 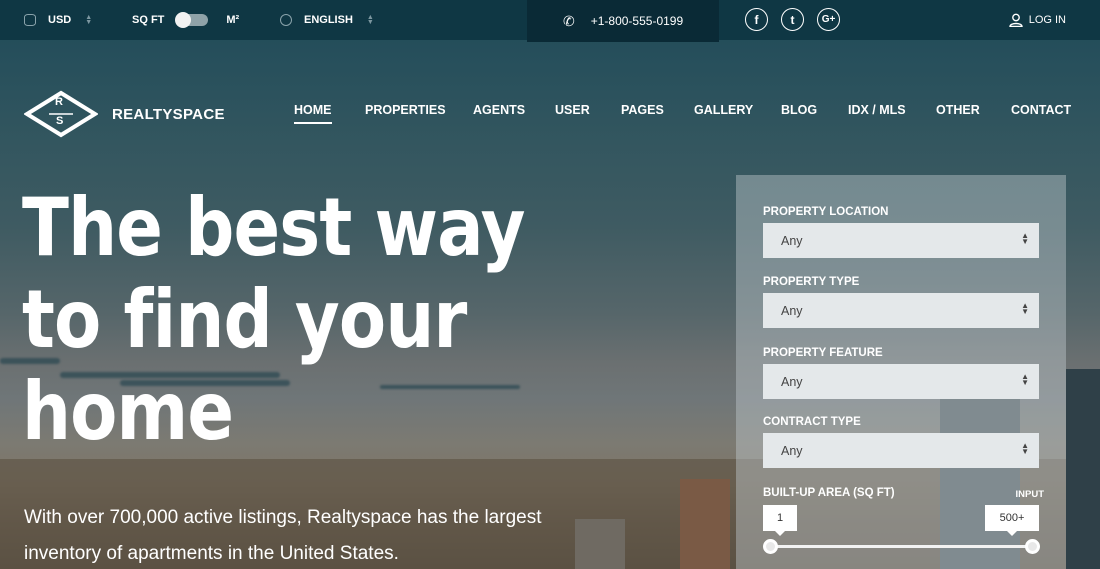 I want to click on phone-contact: ✆ +1-800-555-0199, so click(x=623, y=21).